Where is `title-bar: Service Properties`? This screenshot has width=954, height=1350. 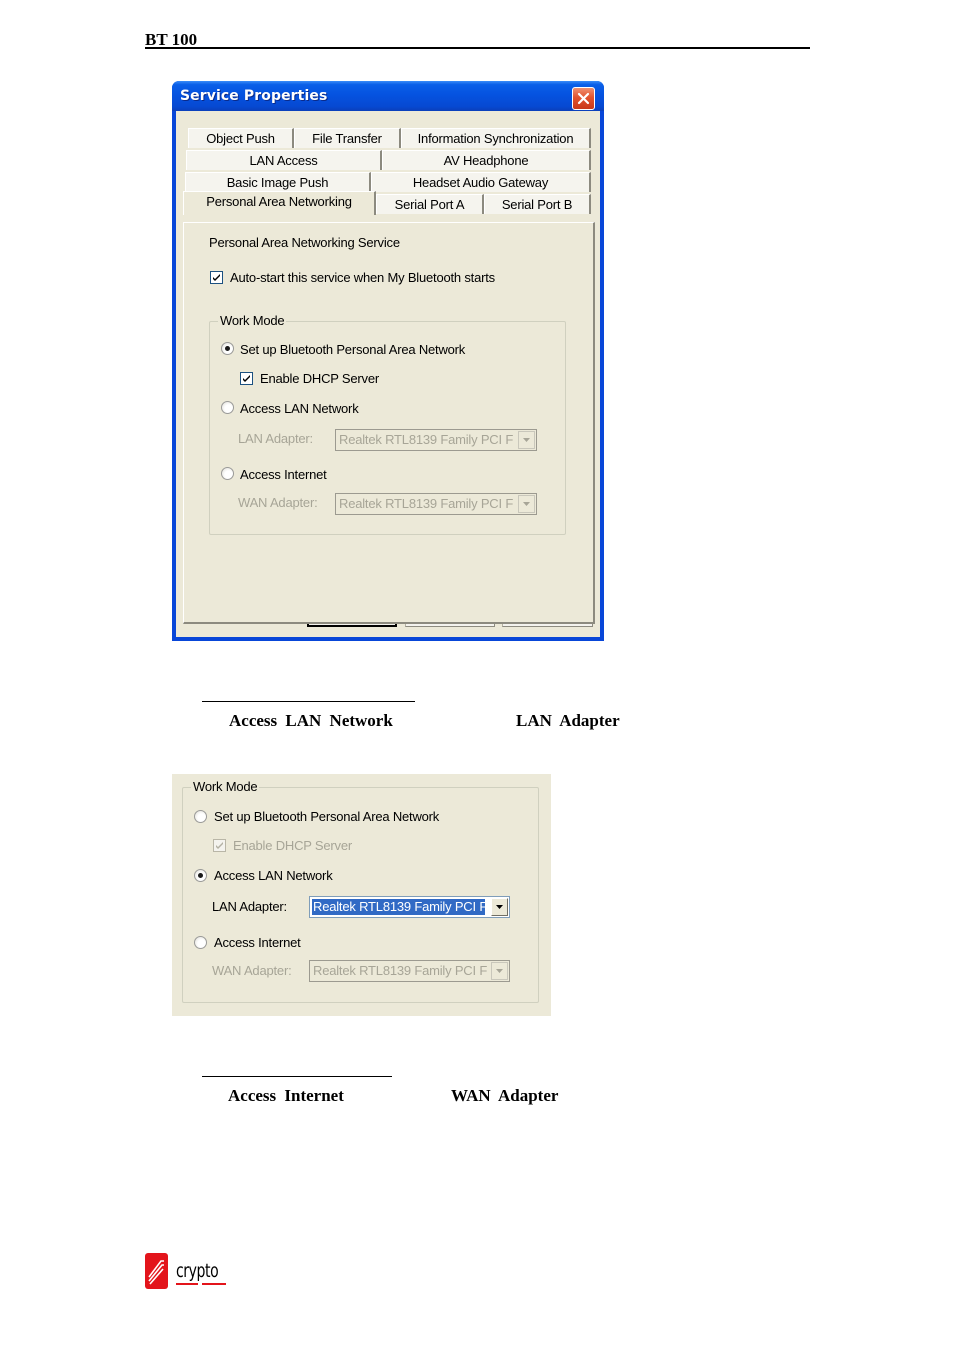 title-bar: Service Properties is located at coordinates (388, 96).